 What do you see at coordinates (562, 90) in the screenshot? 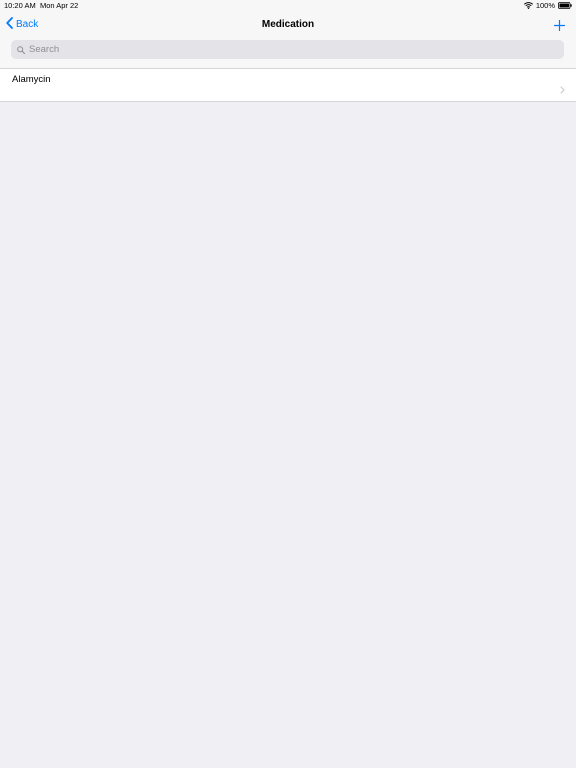
I see `chevron-right-icon` at bounding box center [562, 90].